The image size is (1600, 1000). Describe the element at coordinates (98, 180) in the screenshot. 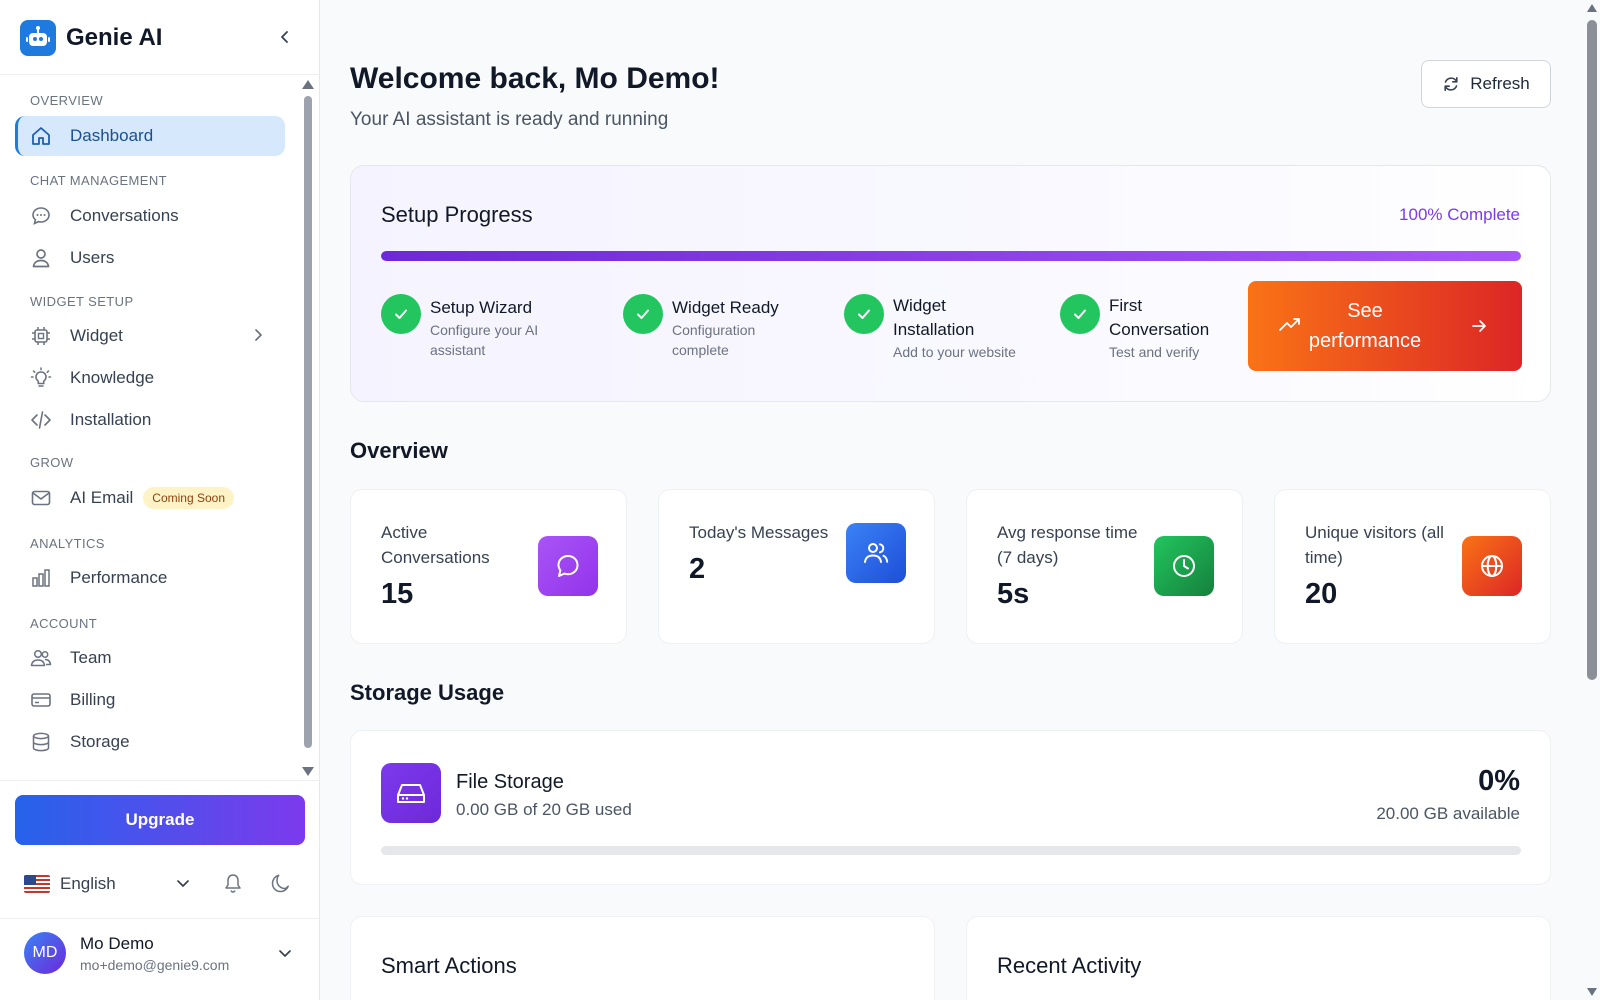

I see `section-title-chat: CHAT MANAGEMENT` at that location.